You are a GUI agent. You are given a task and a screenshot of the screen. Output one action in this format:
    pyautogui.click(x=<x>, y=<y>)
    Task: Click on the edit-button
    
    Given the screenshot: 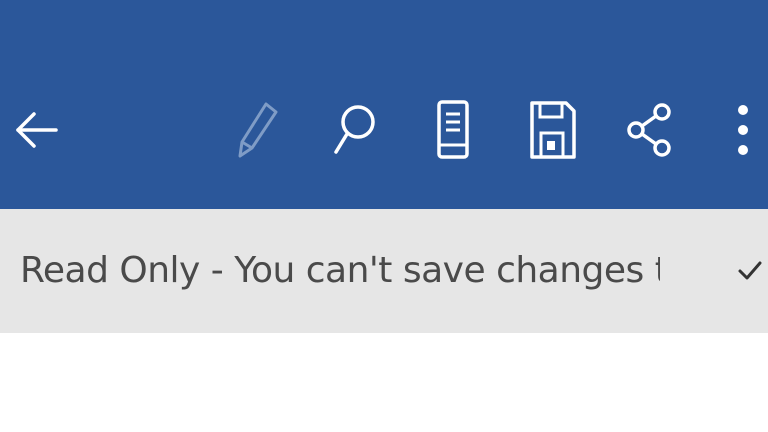 What is the action you would take?
    pyautogui.click(x=256, y=130)
    